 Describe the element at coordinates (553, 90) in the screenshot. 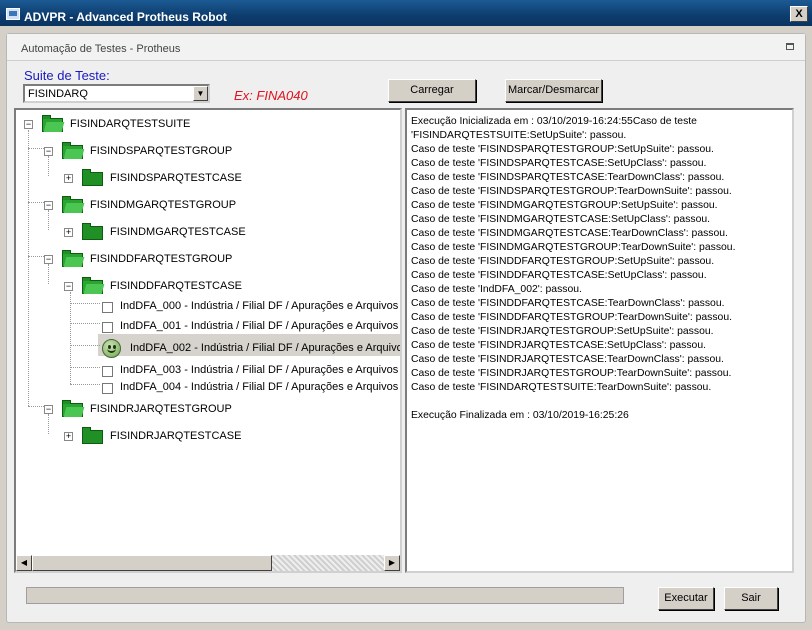

I see `marcar-desmarcar-button: Marcar/Desmarcar` at that location.